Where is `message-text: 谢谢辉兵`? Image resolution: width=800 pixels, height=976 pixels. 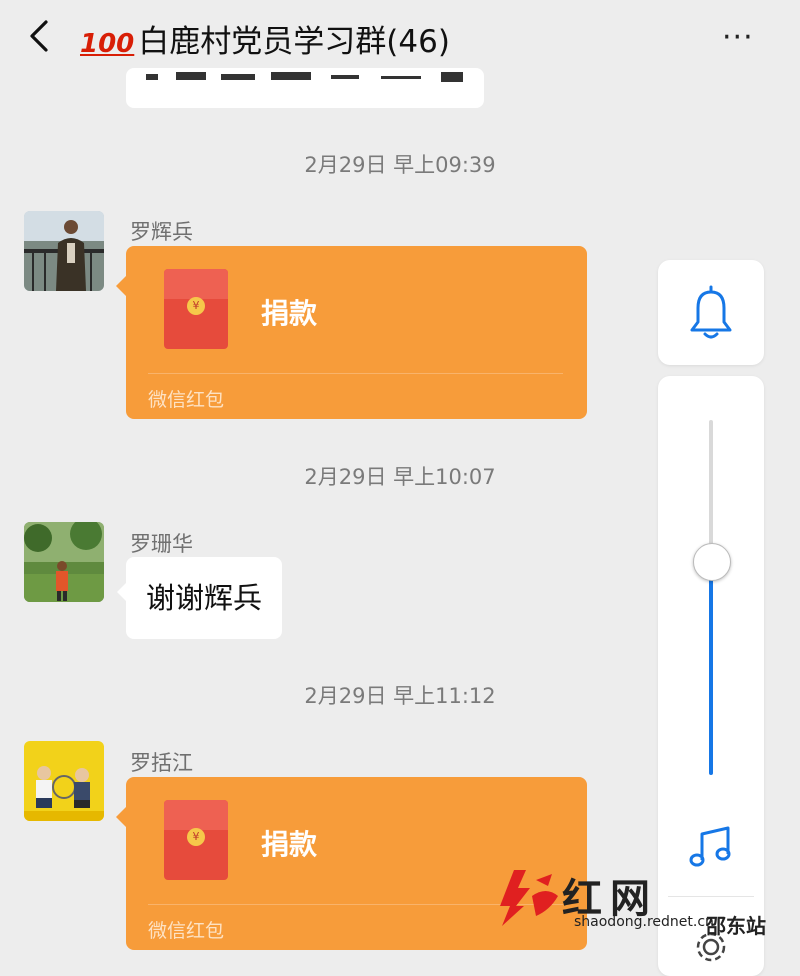
message-text: 谢谢辉兵 is located at coordinates (204, 598).